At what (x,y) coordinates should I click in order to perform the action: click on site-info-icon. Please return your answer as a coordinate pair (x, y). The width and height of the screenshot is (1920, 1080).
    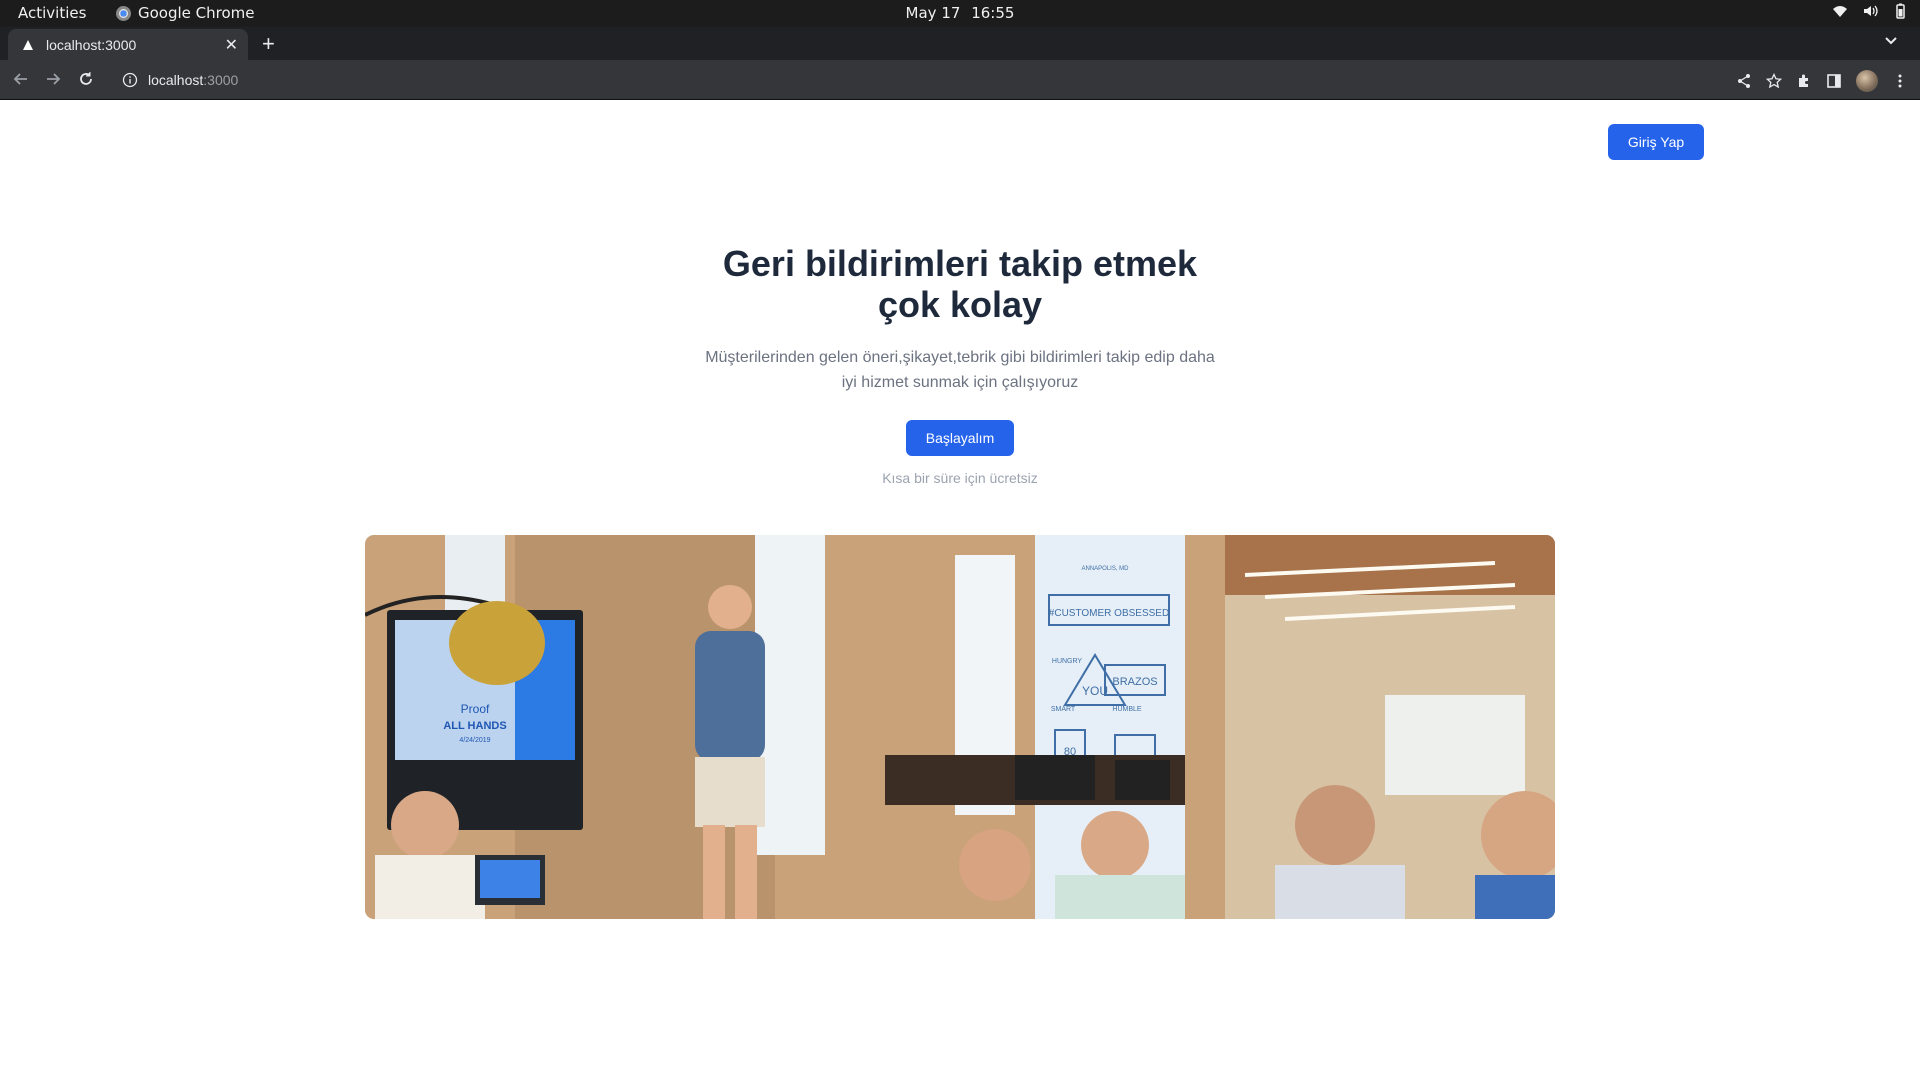
    Looking at the image, I should click on (130, 80).